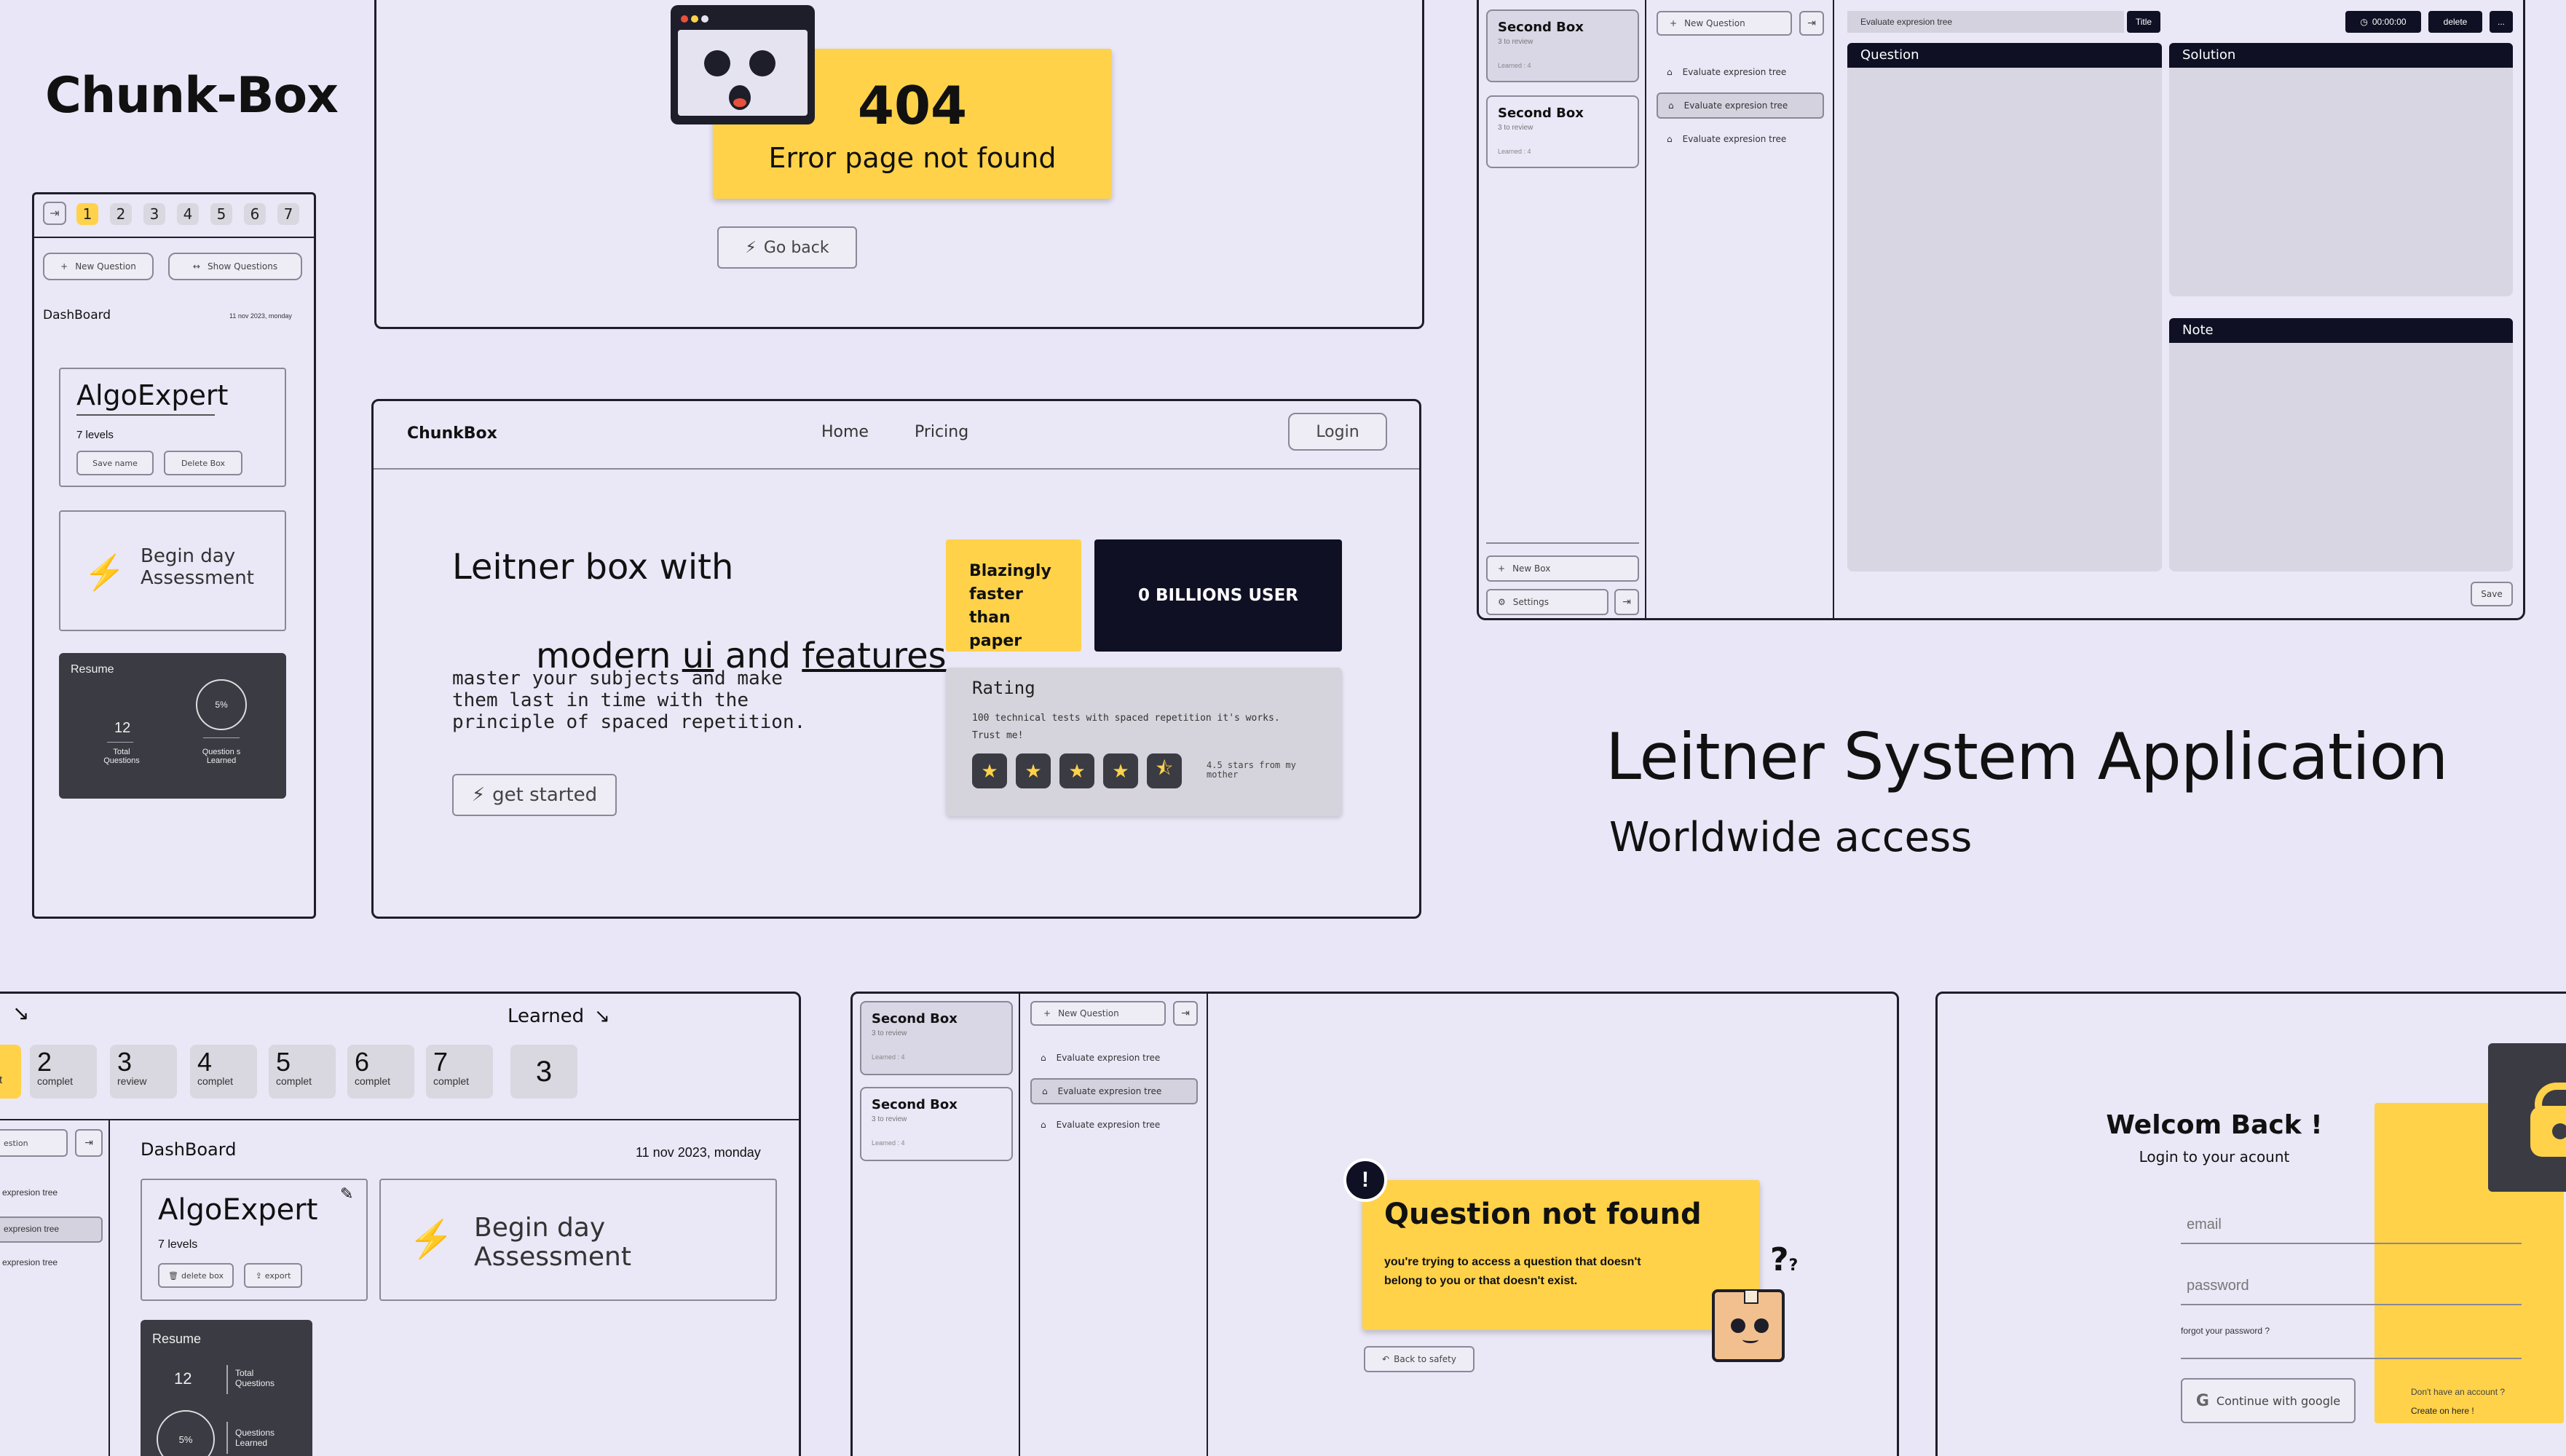 The height and width of the screenshot is (1456, 2566). What do you see at coordinates (255, 214) in the screenshot?
I see `level-6: 6` at bounding box center [255, 214].